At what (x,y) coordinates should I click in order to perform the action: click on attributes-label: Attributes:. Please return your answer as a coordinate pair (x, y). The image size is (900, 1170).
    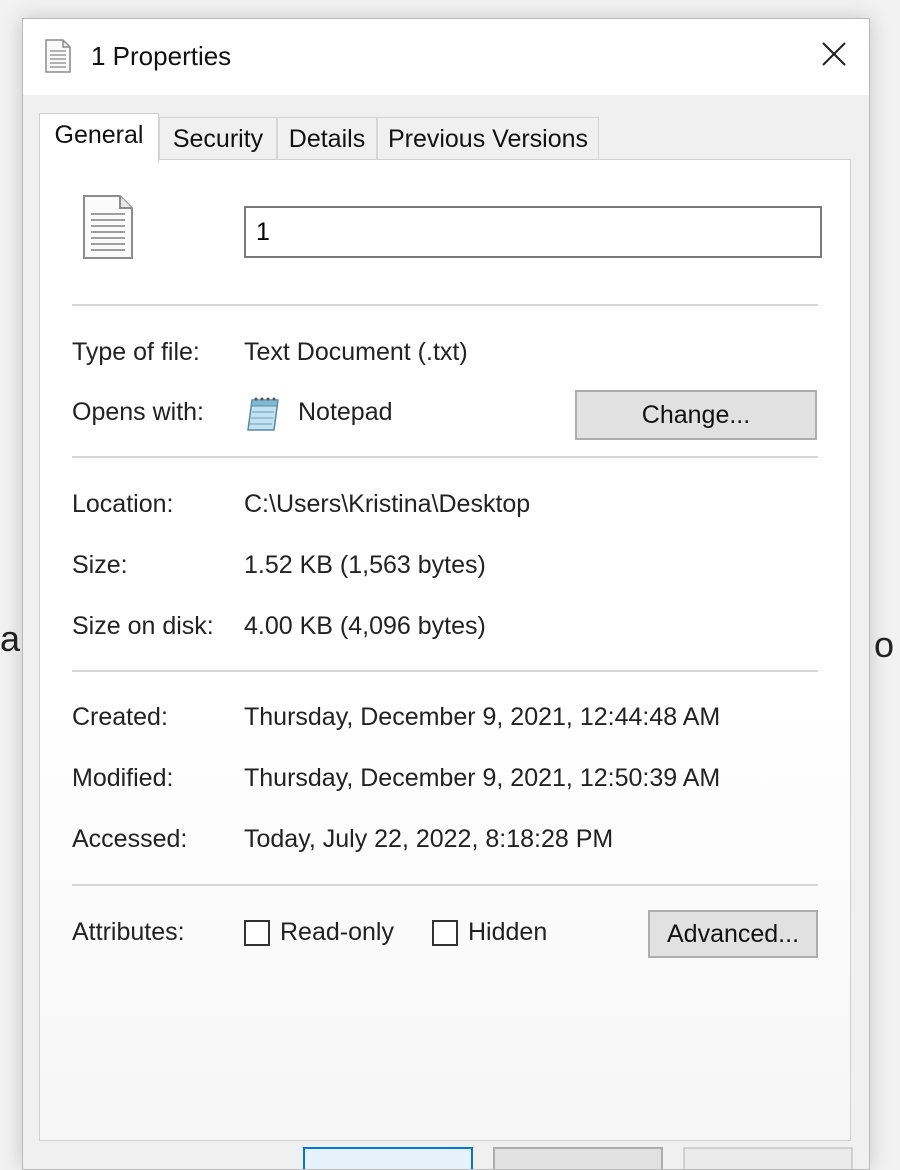
    Looking at the image, I should click on (128, 932).